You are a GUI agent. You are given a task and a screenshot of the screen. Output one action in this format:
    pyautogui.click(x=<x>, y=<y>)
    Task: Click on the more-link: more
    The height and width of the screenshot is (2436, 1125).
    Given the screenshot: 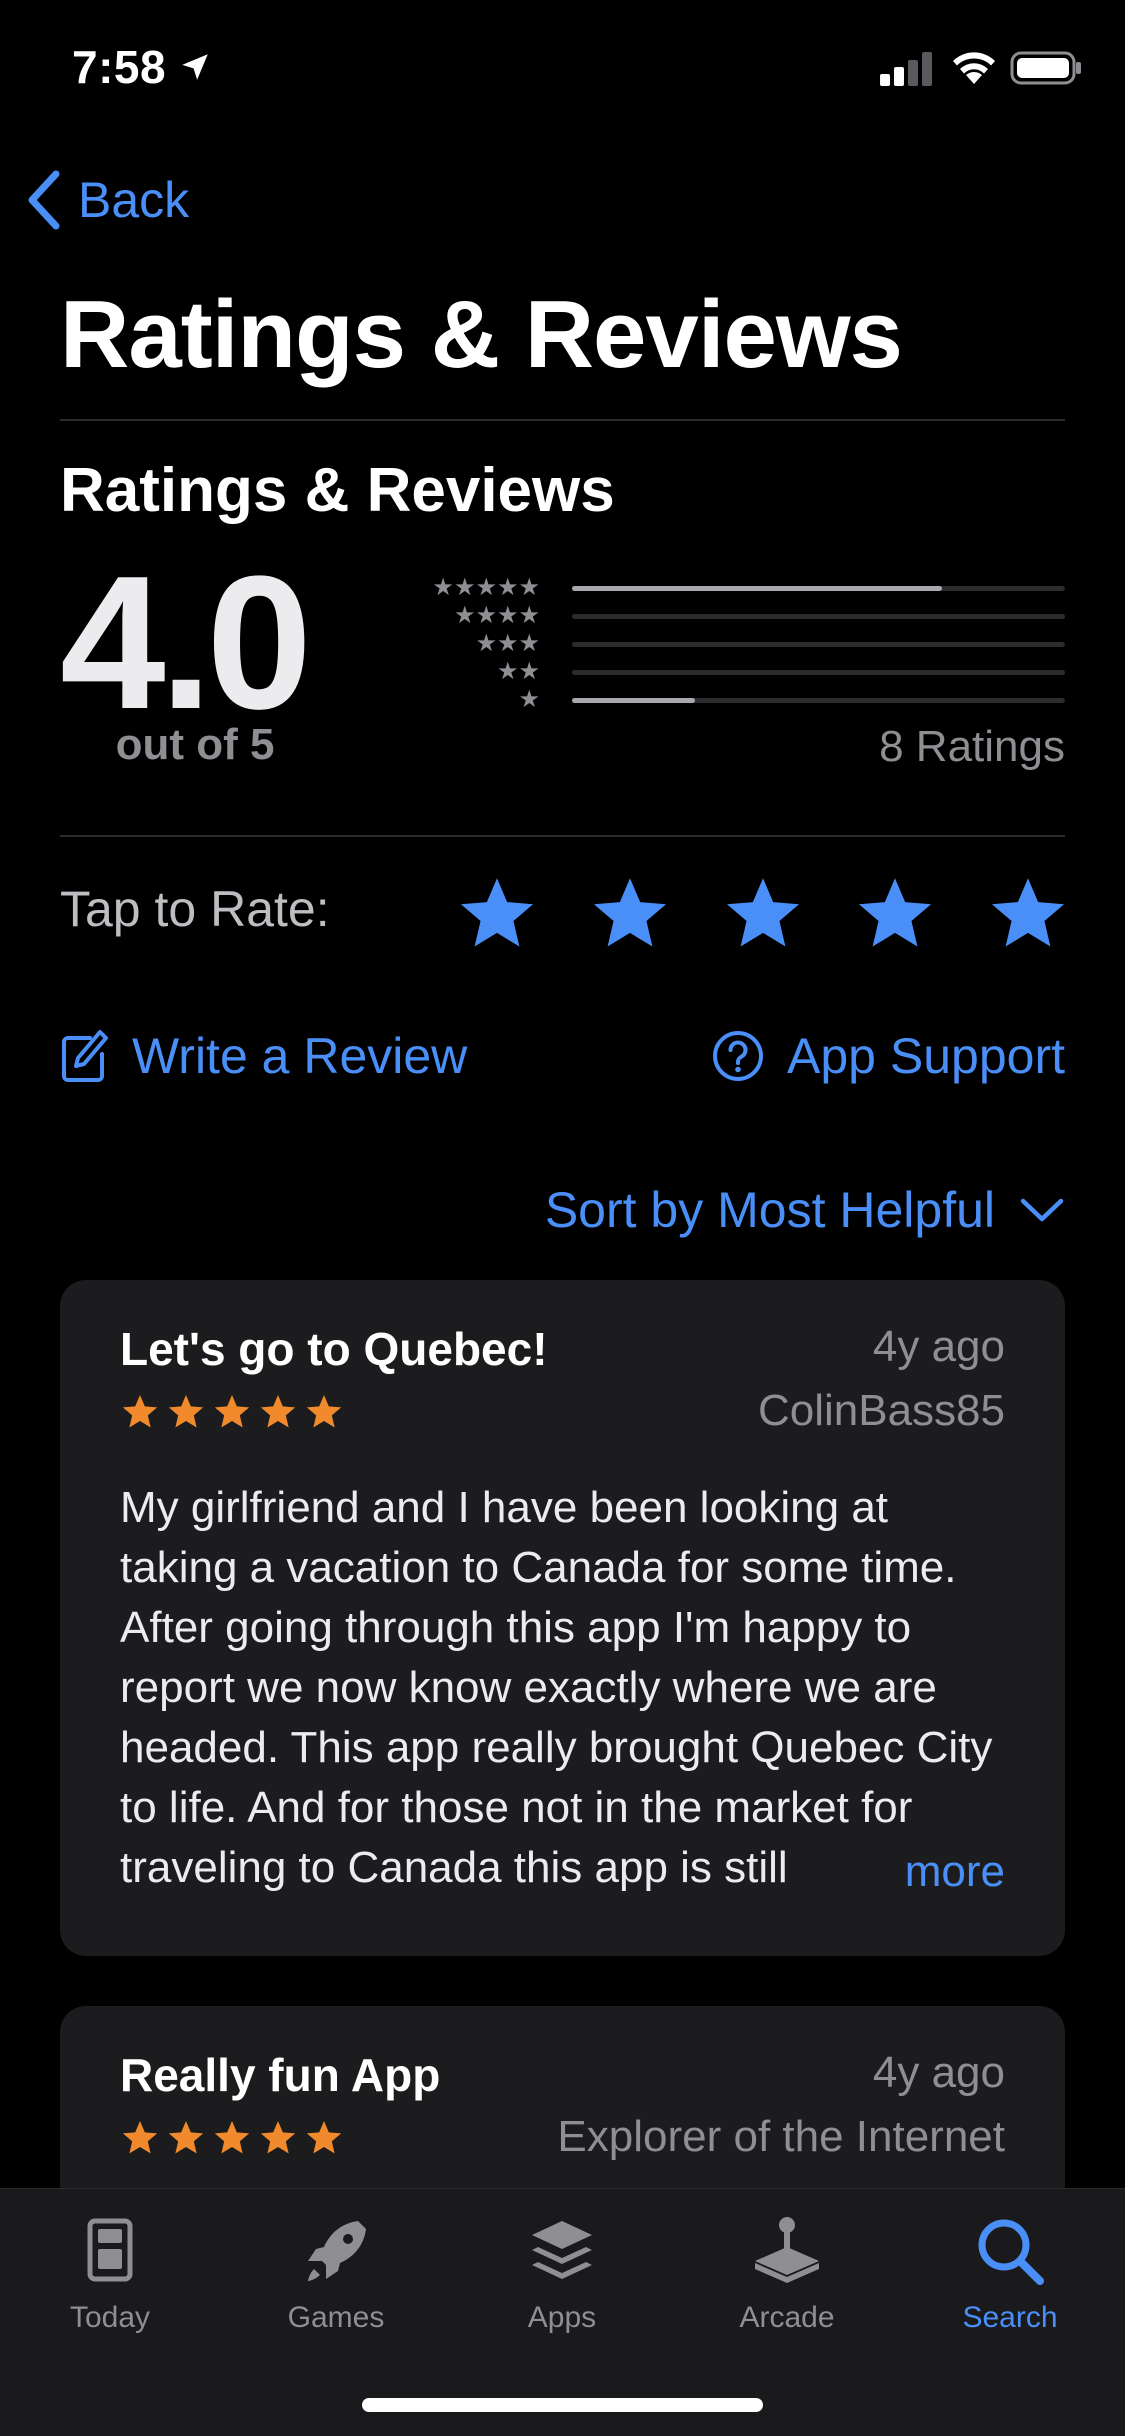 What is the action you would take?
    pyautogui.click(x=926, y=1872)
    